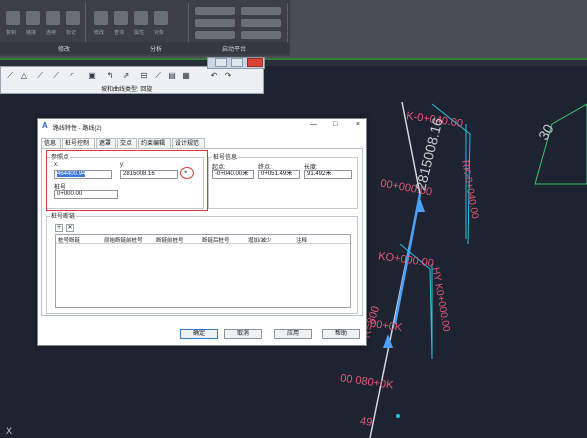 This screenshot has height=438, width=587. Describe the element at coordinates (170, 240) in the screenshot. I see `grid-column-header: 断链前桩号` at that location.